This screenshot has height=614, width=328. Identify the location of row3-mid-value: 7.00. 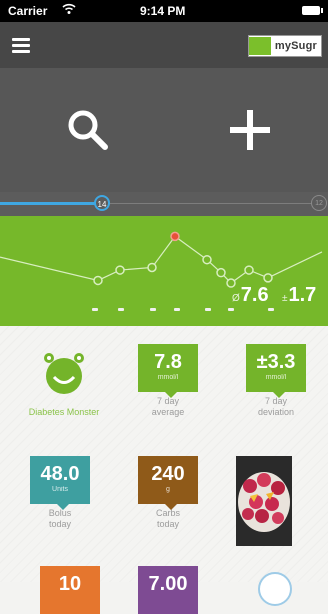
(168, 584).